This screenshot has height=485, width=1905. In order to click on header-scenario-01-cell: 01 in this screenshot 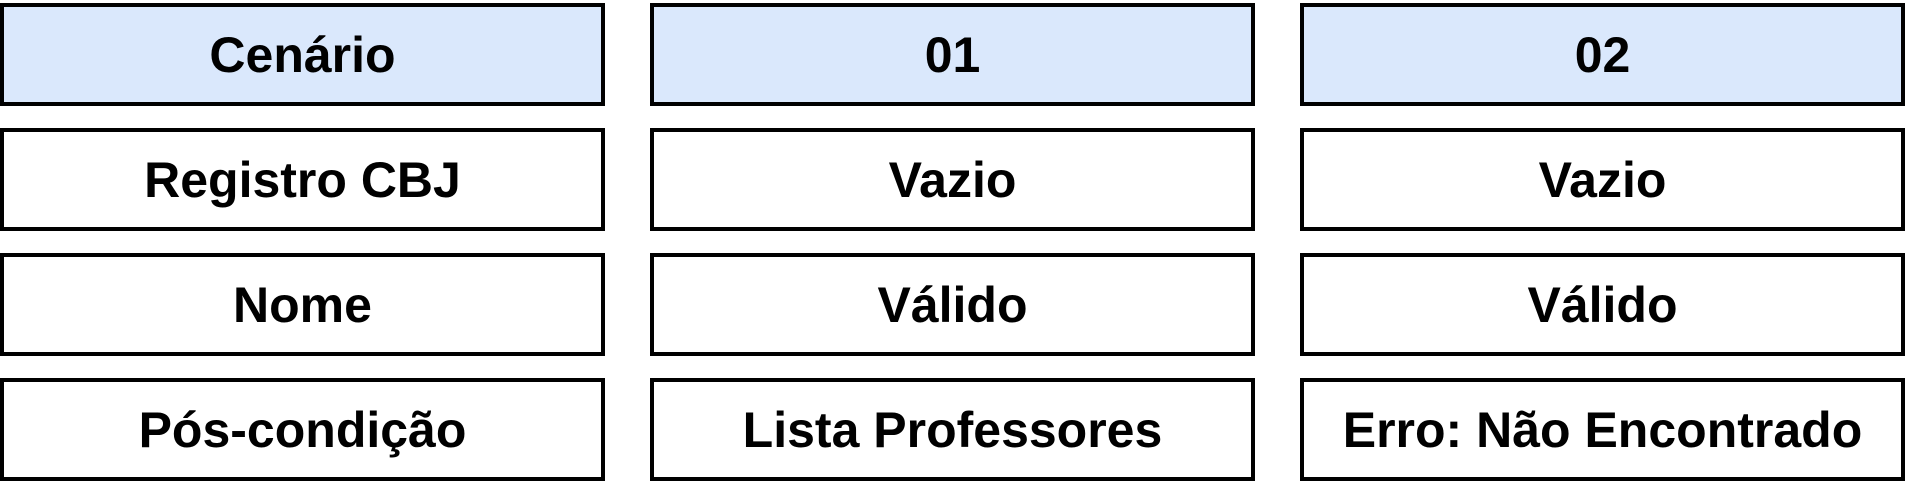, I will do `click(952, 54)`.